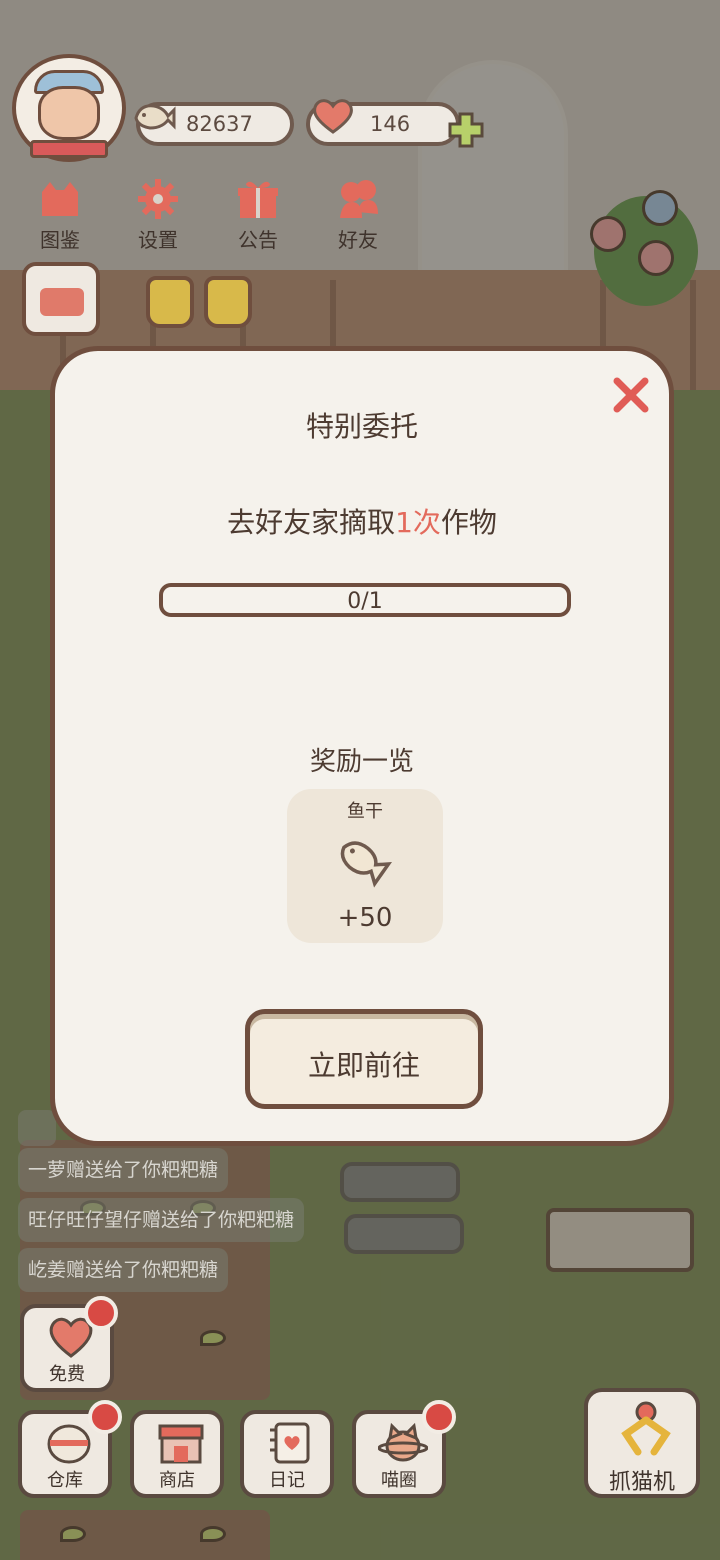 This screenshot has height=1560, width=720. I want to click on add-currency-button, so click(466, 130).